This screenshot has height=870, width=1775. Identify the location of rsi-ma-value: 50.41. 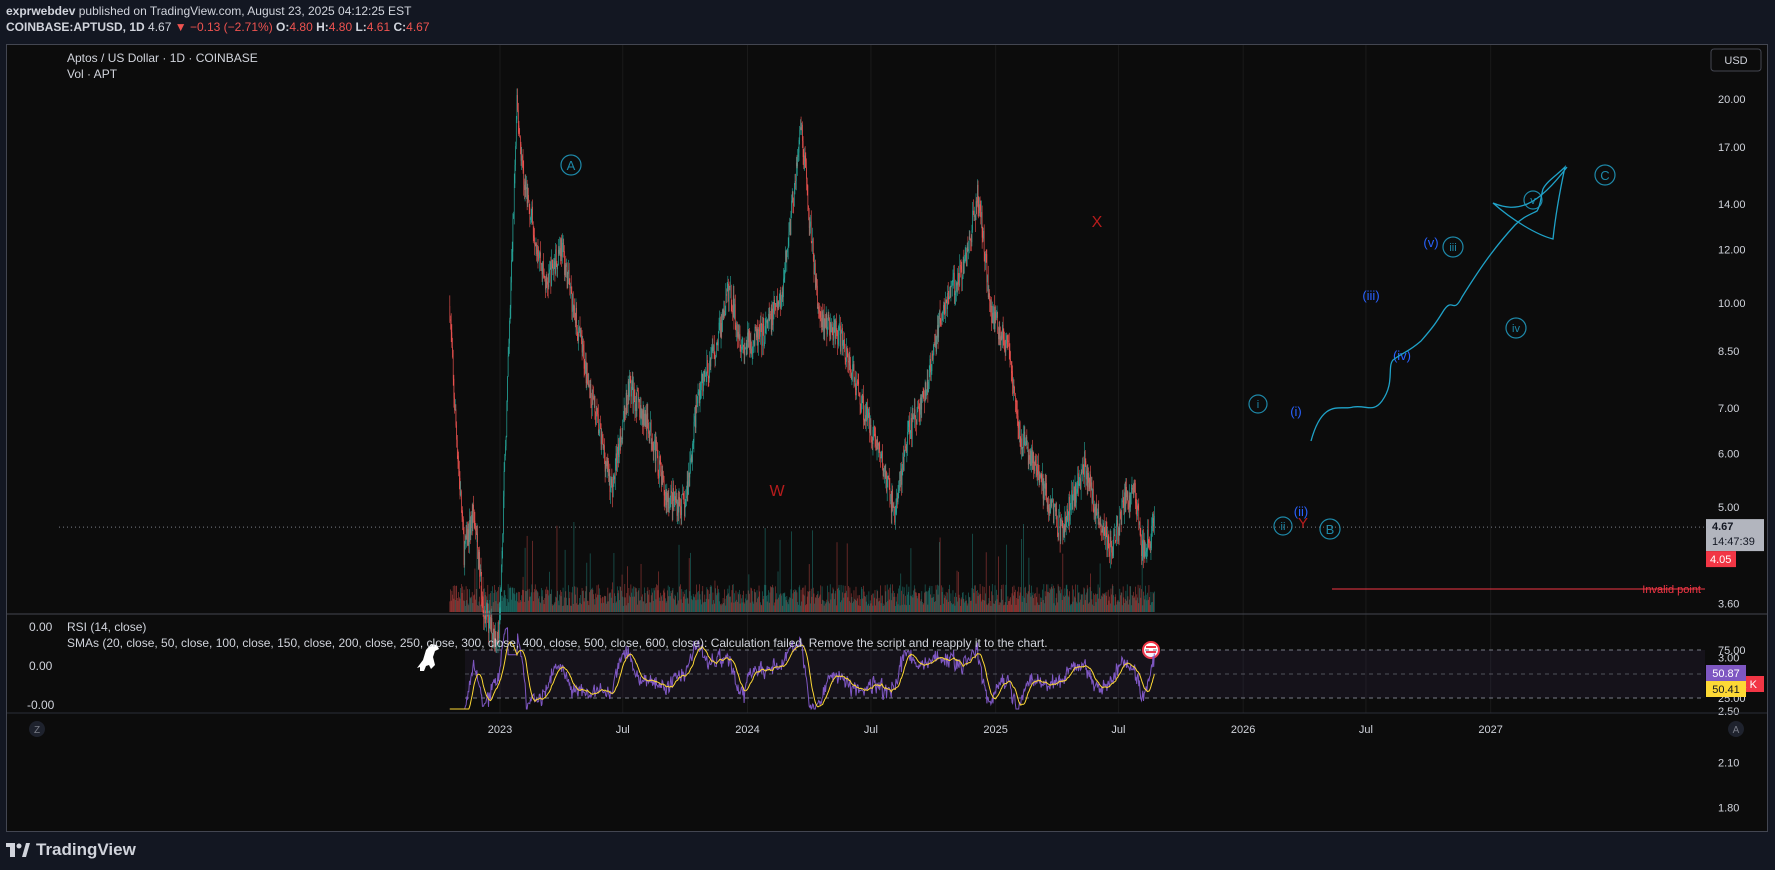
(1726, 690).